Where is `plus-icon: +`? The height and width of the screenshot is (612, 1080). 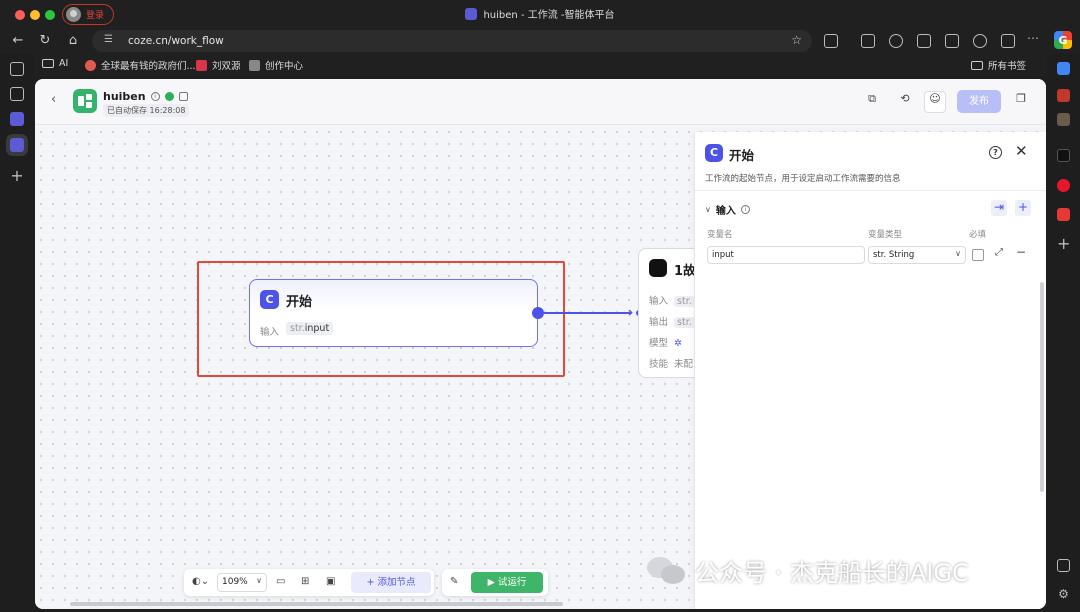
plus-icon: + is located at coordinates (372, 582).